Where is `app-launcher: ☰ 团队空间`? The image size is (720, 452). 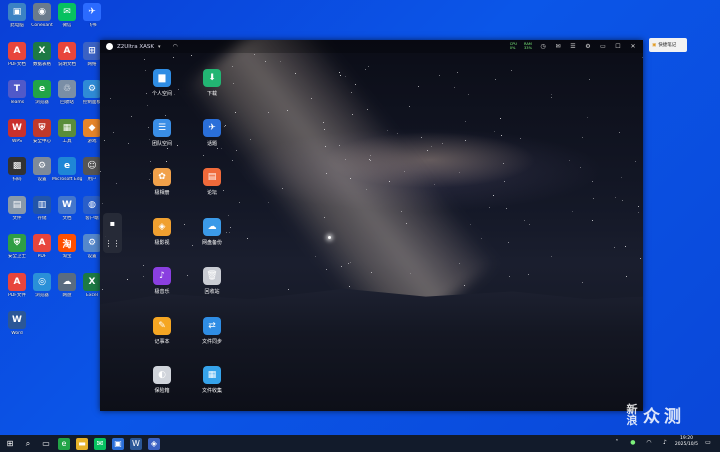 app-launcher: ☰ 团队空间 is located at coordinates (162, 132).